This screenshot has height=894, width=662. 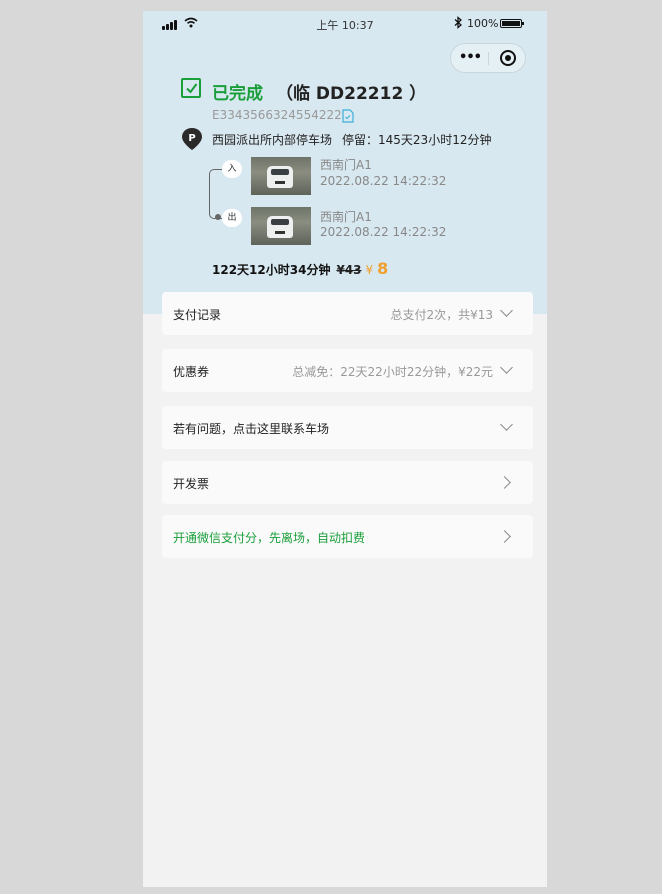 What do you see at coordinates (351, 94) in the screenshot?
I see `plate-number: （临 DD22212 ）` at bounding box center [351, 94].